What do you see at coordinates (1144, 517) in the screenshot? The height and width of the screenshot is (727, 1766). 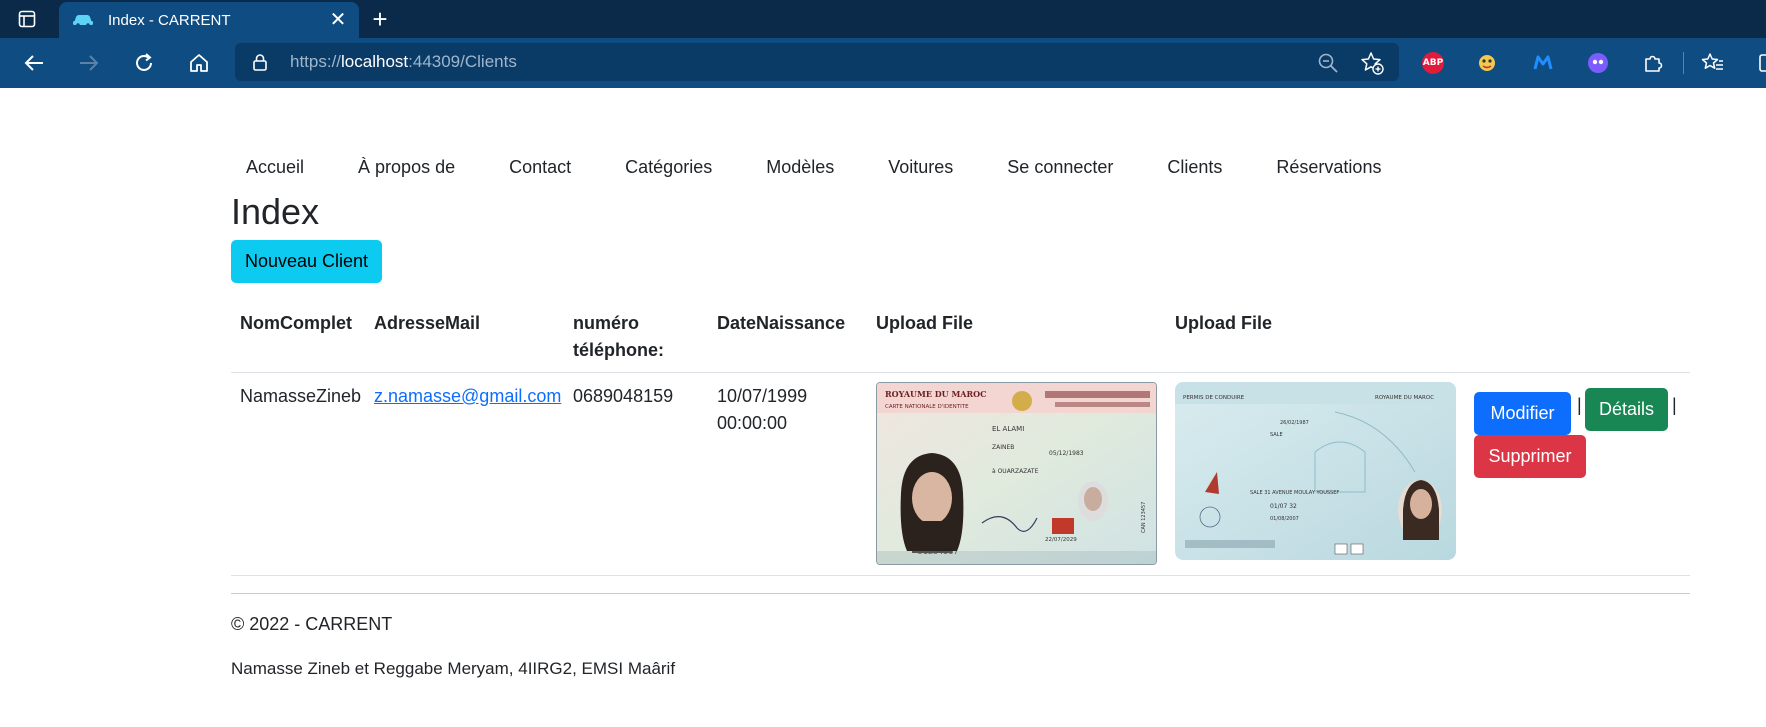 I see `svg-text: CAN 123457` at bounding box center [1144, 517].